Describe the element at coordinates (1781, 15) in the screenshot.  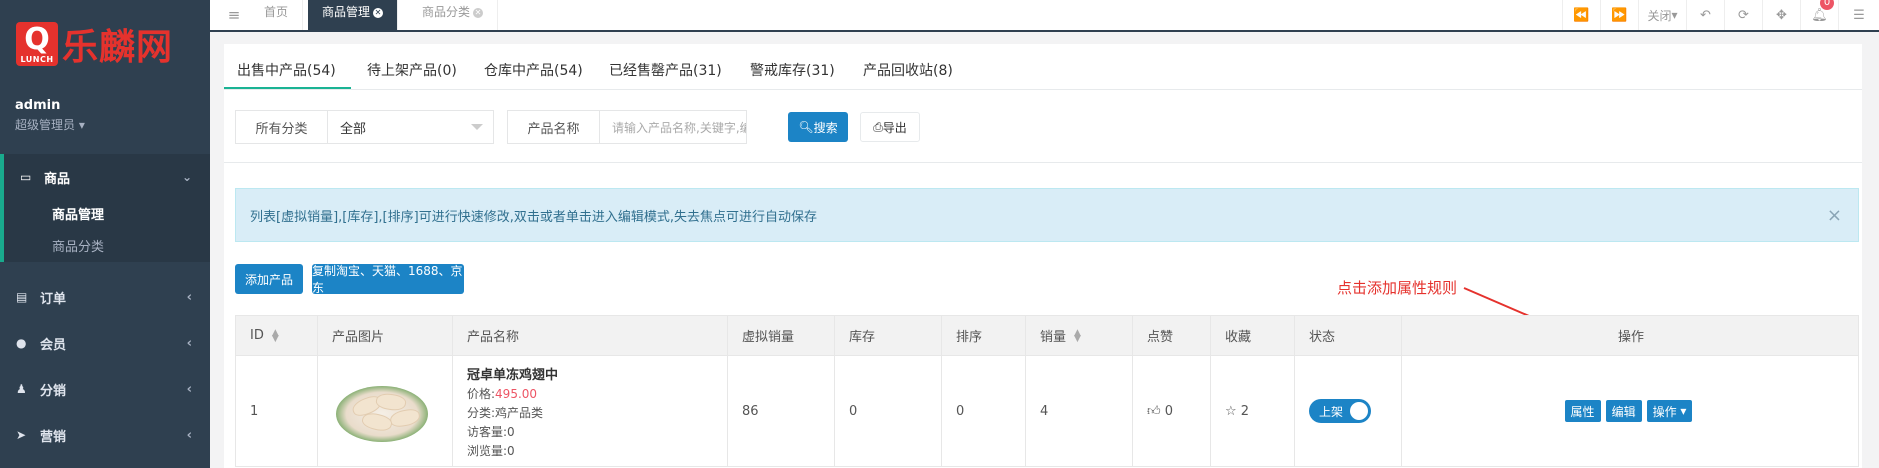
I see `fullscreen-icon: ✥` at that location.